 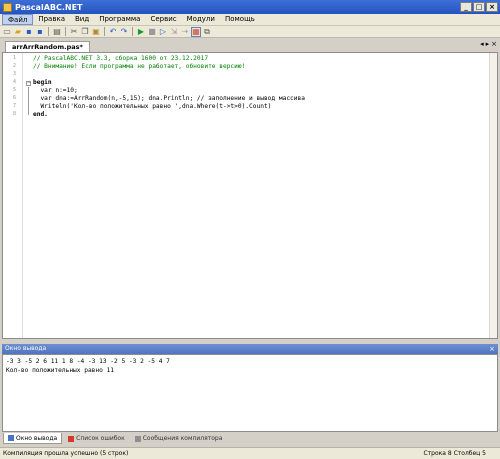 What do you see at coordinates (14, 114) in the screenshot?
I see `line-number: 8` at bounding box center [14, 114].